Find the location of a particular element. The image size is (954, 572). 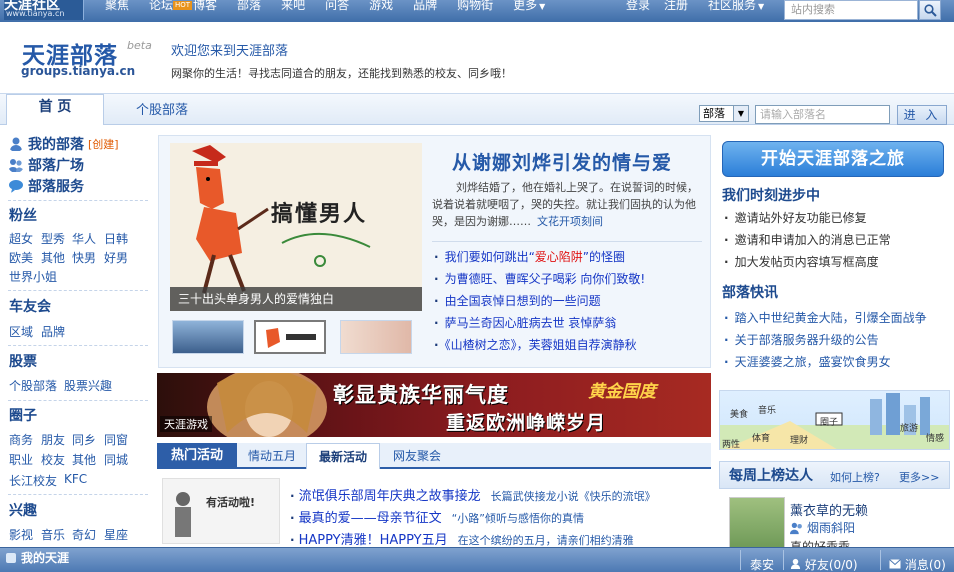

category-link: 同城 is located at coordinates (116, 459).